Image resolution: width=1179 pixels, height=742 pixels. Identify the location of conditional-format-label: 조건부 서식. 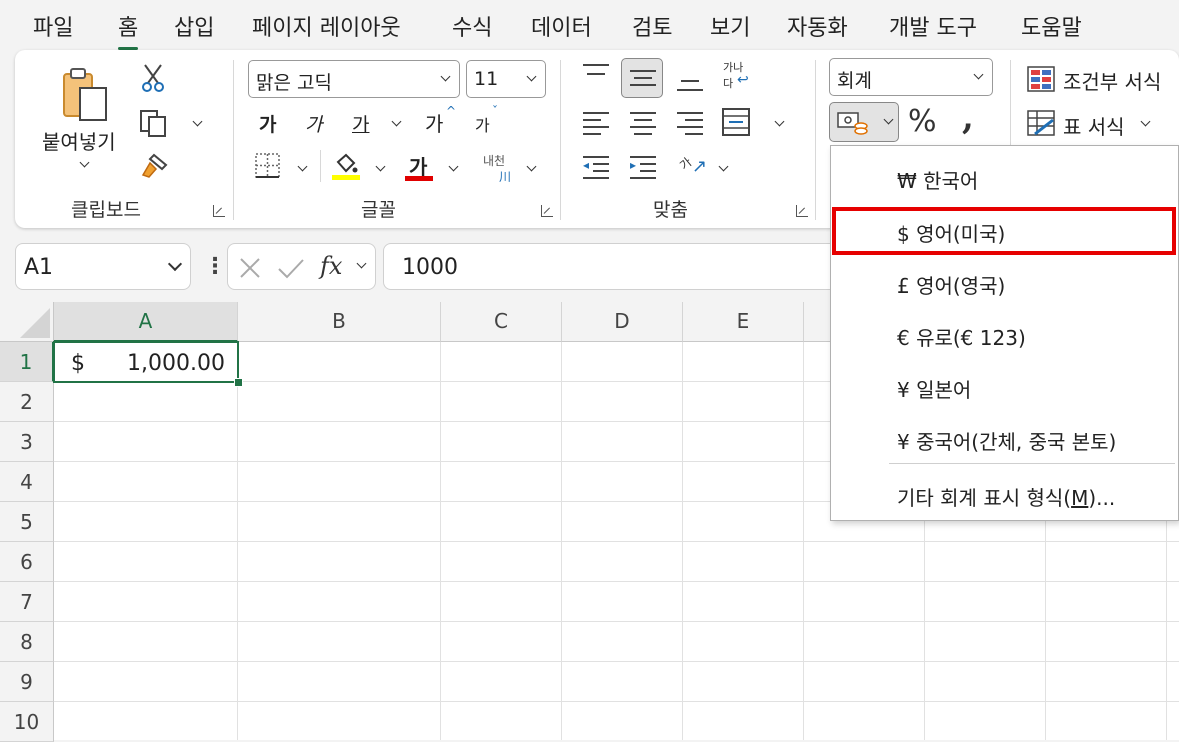
(1112, 80).